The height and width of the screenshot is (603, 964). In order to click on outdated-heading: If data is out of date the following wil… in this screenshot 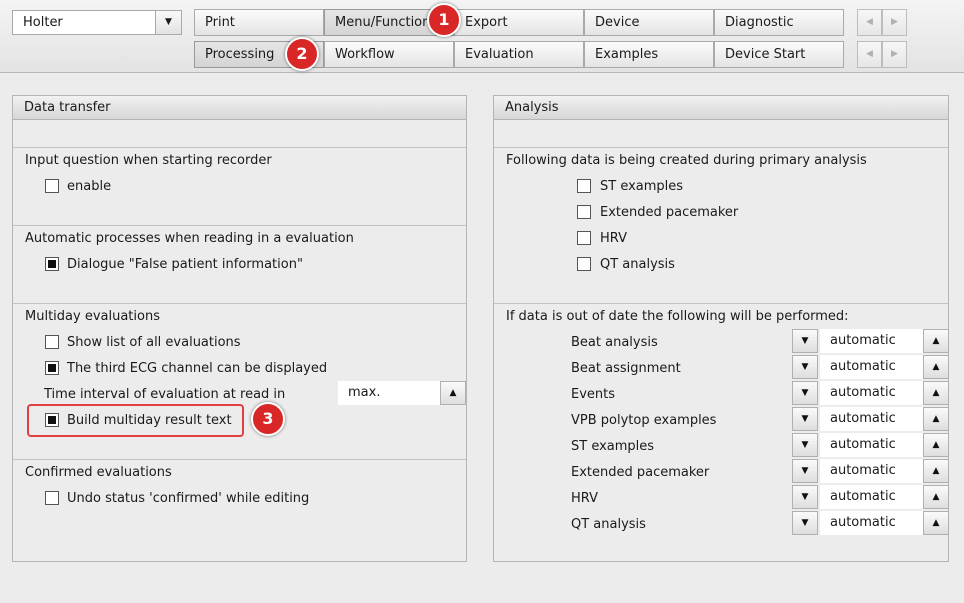, I will do `click(677, 316)`.